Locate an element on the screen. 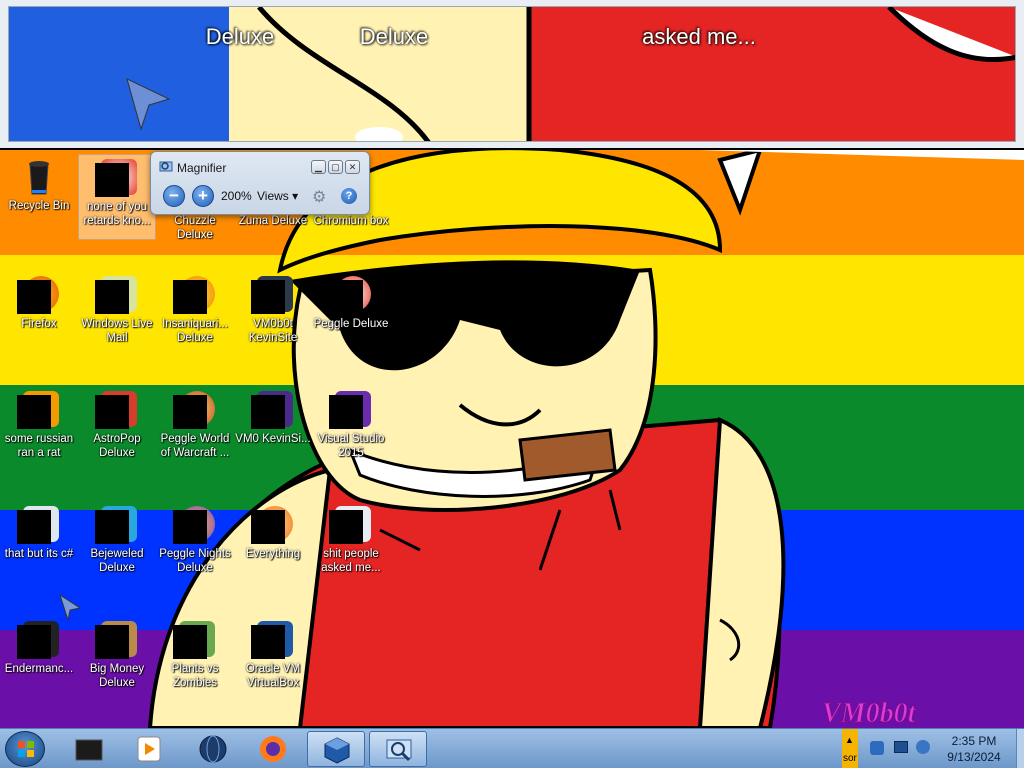 This screenshot has height=768, width=1024. recycle-bin-icon is located at coordinates (39, 176).